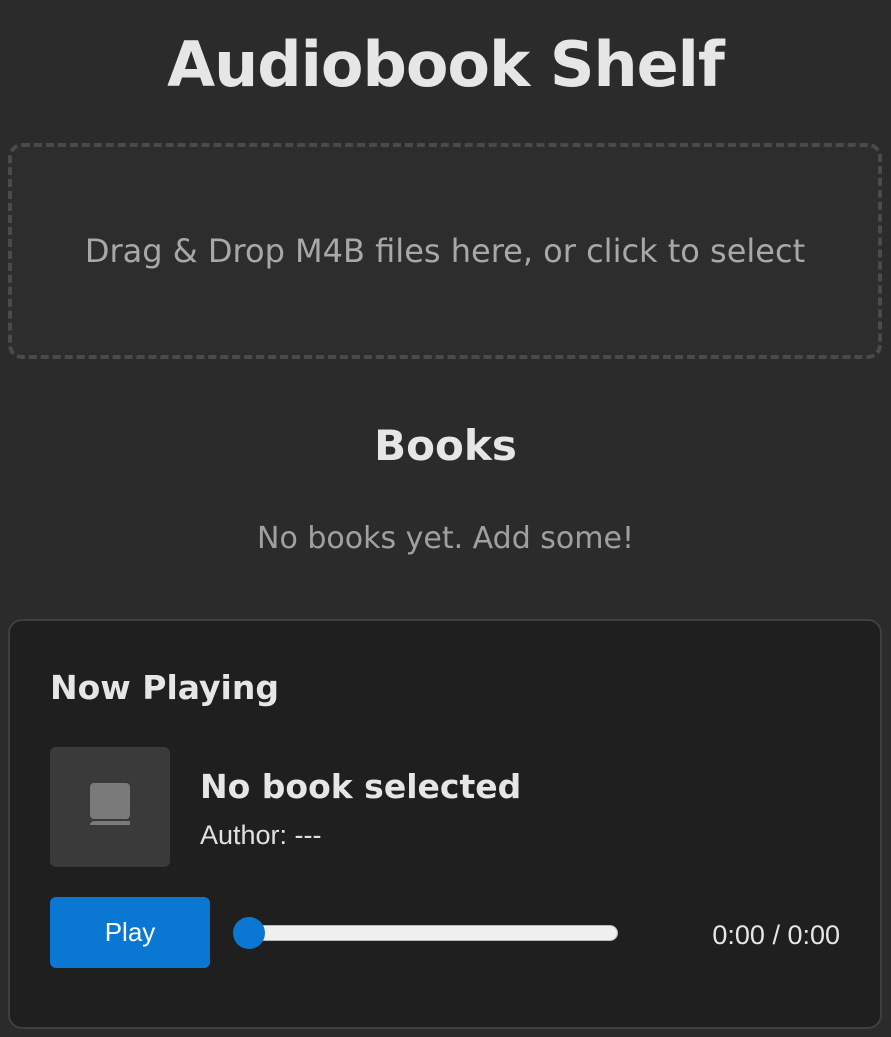 The height and width of the screenshot is (1037, 891). What do you see at coordinates (361, 786) in the screenshot?
I see `book-title: No book selected` at bounding box center [361, 786].